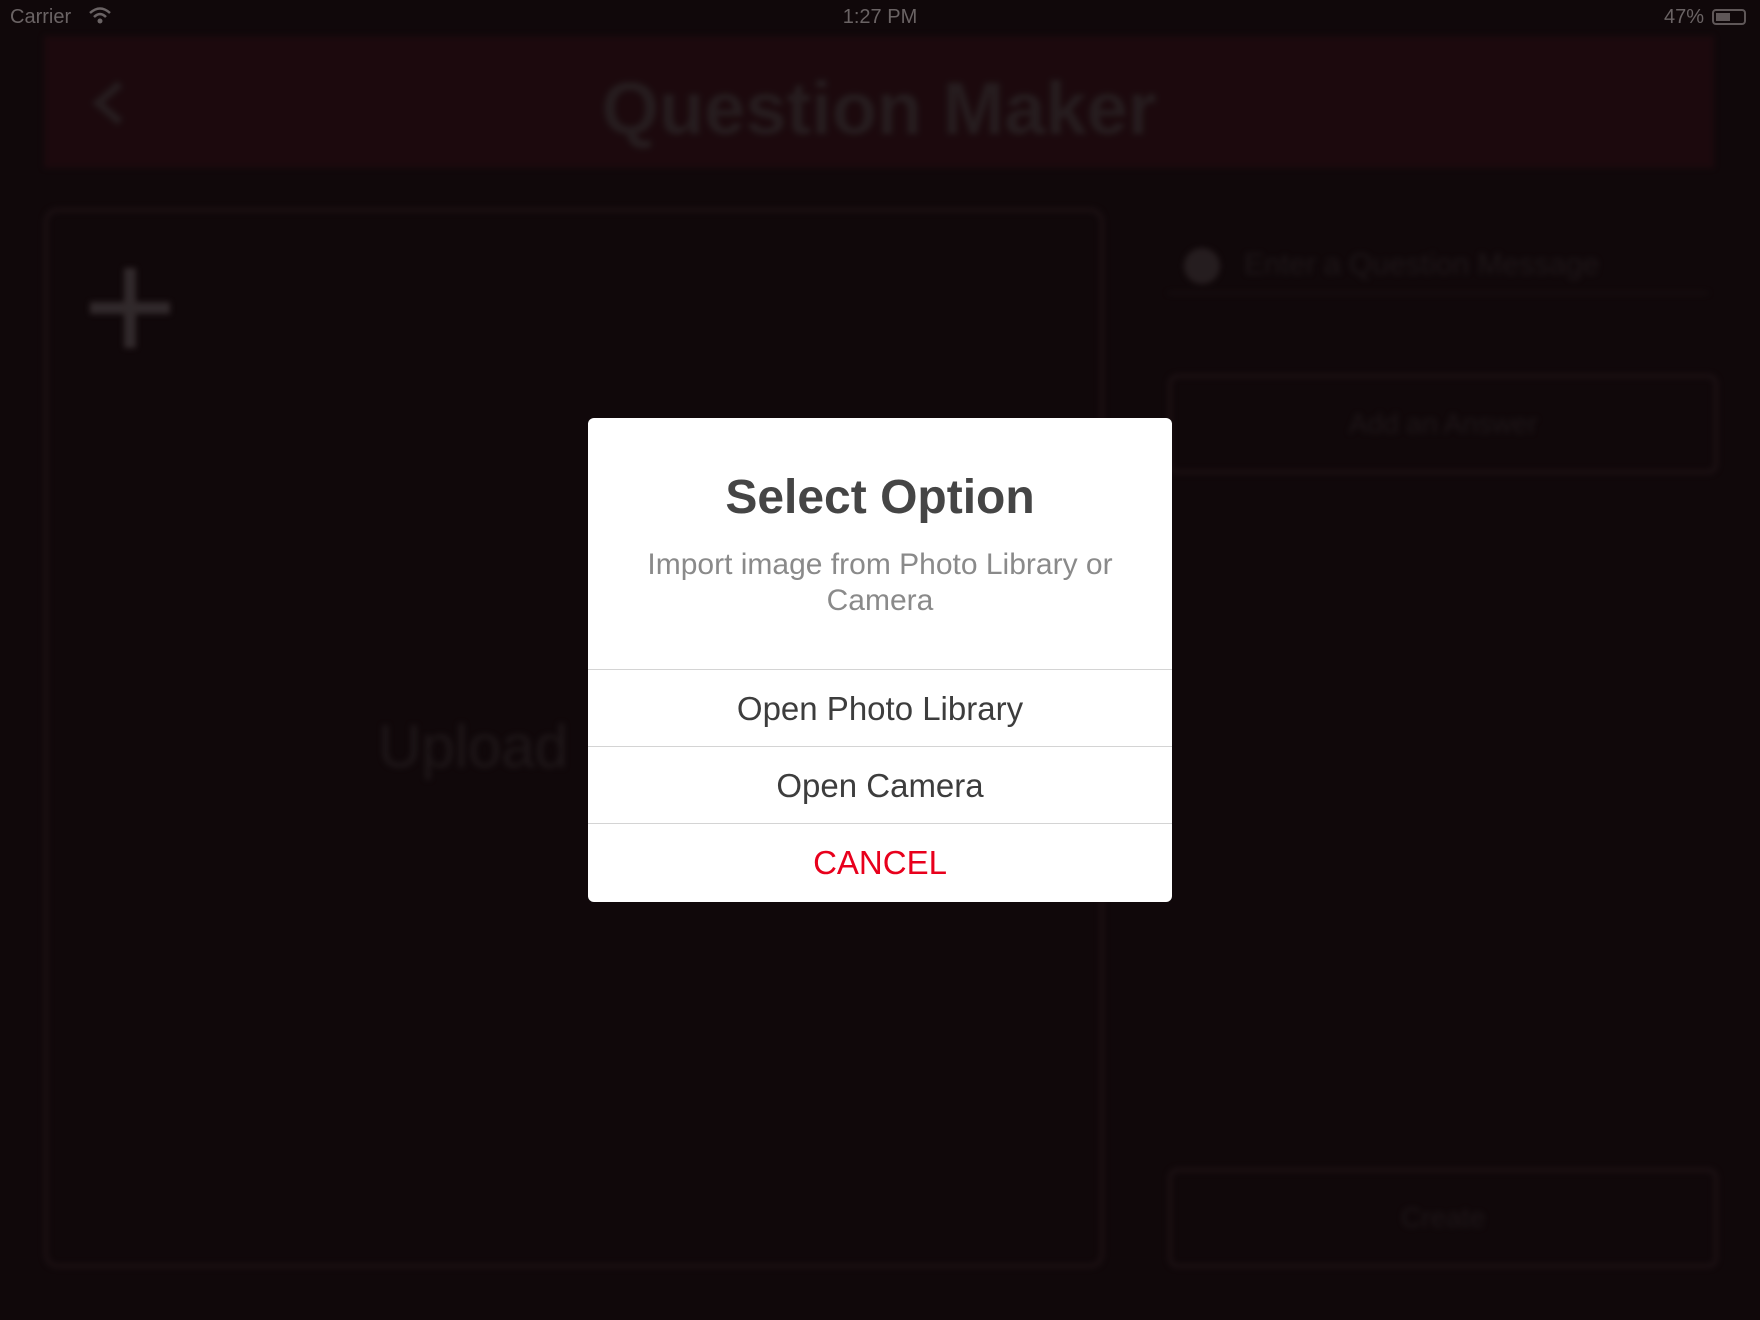 The image size is (1760, 1320). I want to click on status-bar: Carrier 1:27 PM 47%, so click(880, 18).